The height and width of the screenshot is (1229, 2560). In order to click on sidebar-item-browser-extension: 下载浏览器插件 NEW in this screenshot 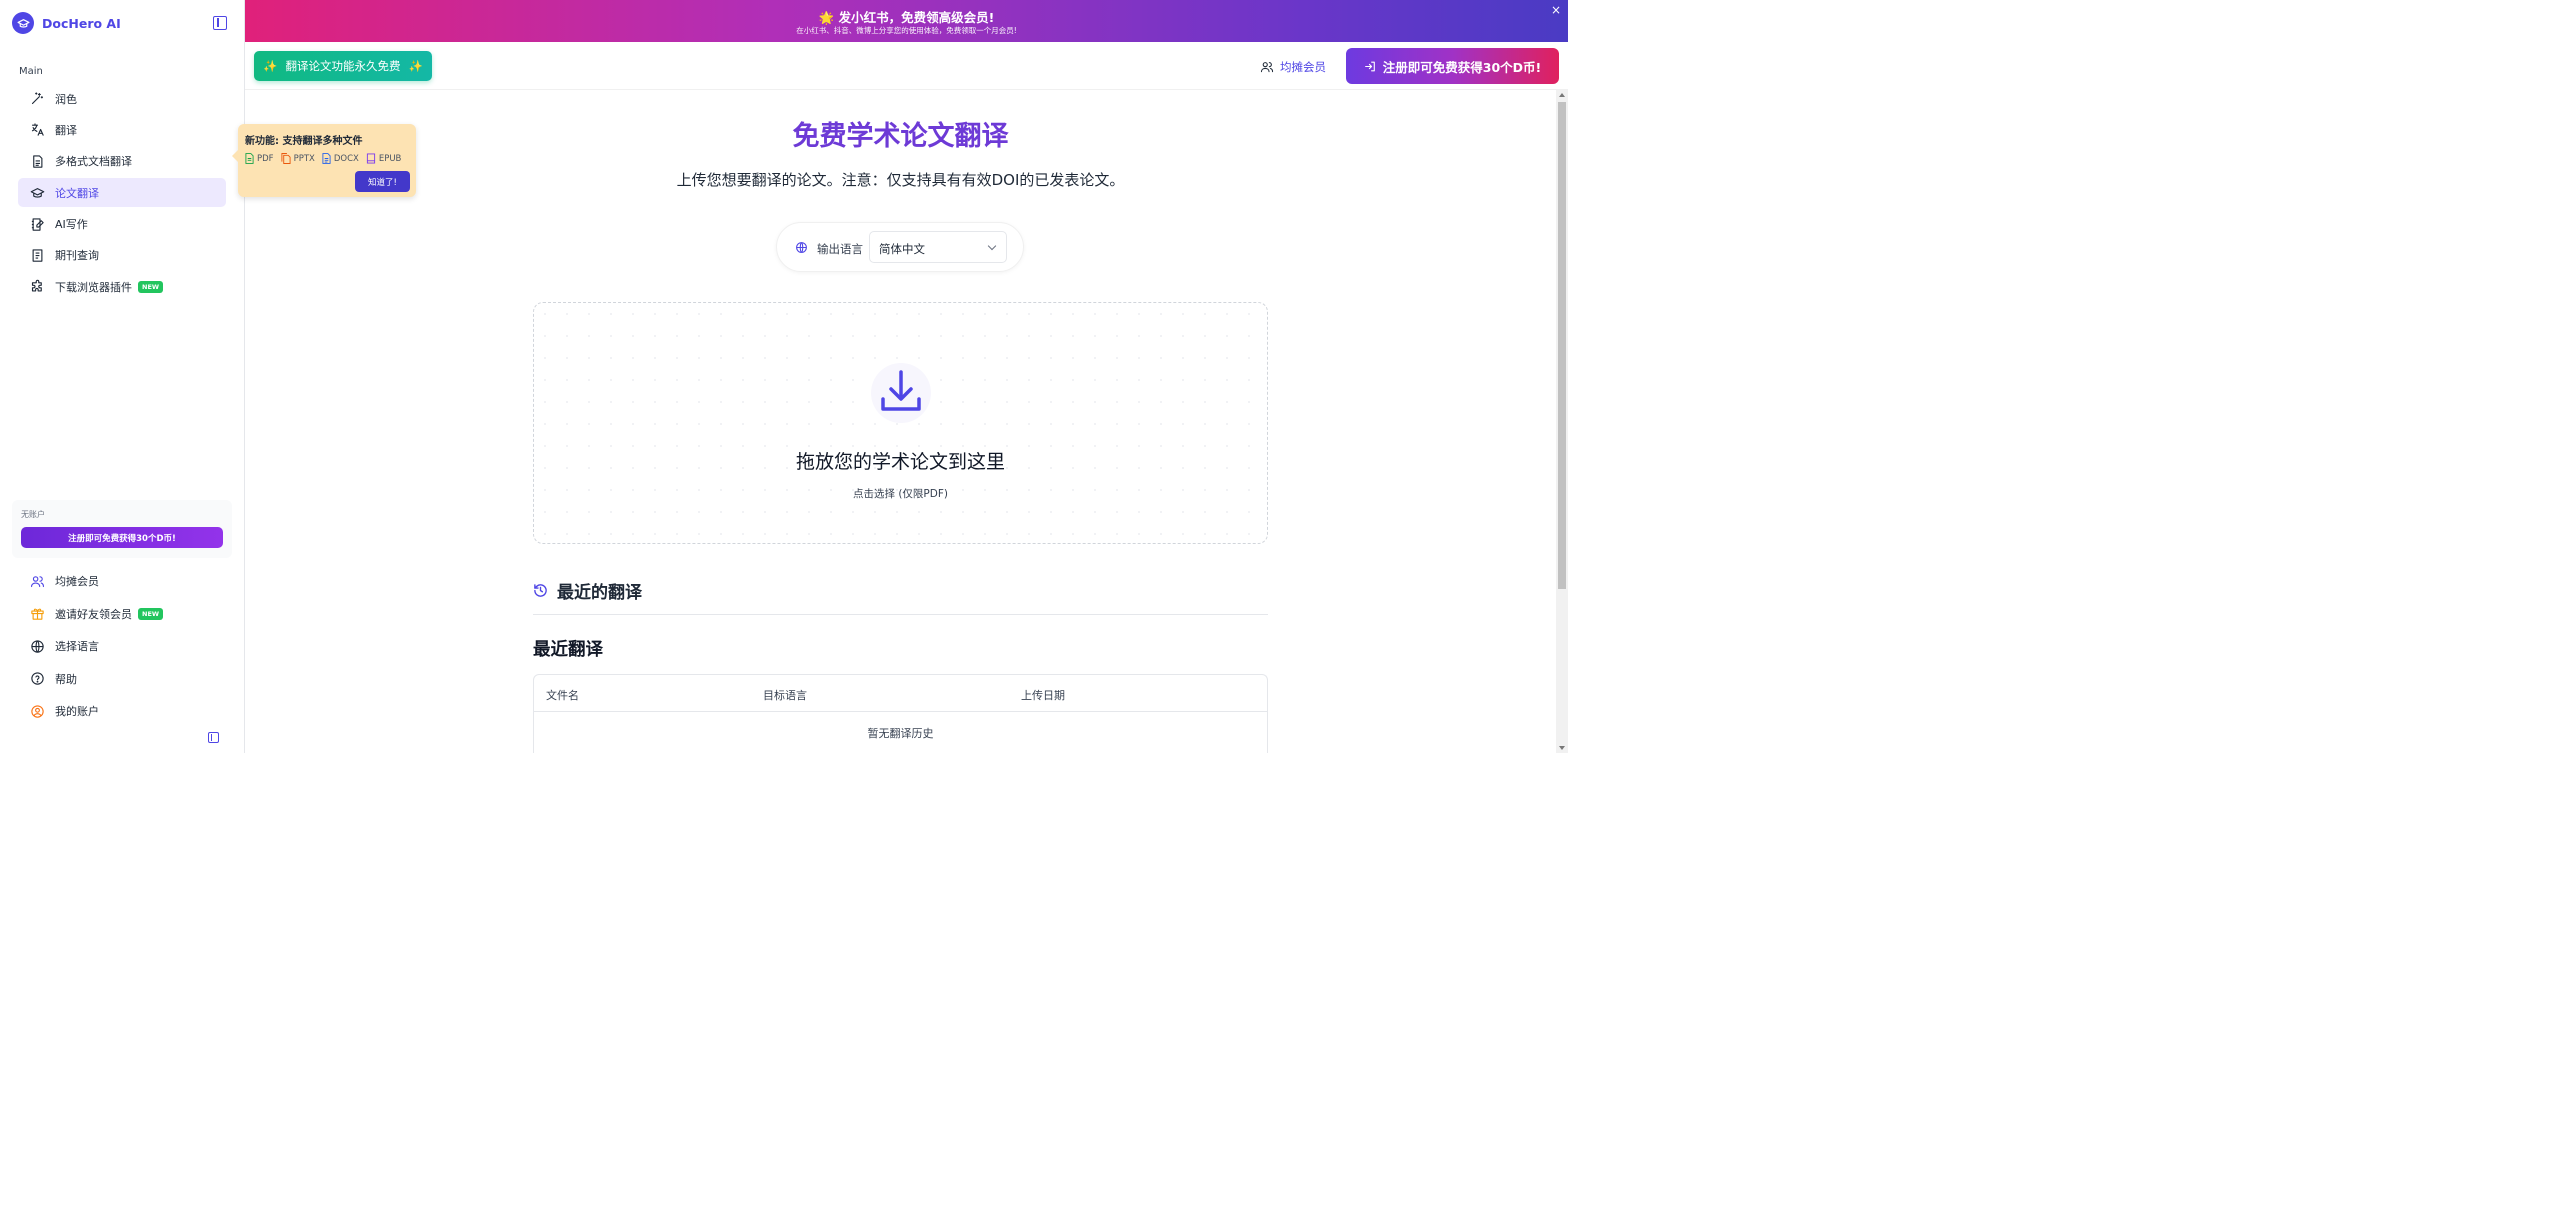, I will do `click(122, 286)`.